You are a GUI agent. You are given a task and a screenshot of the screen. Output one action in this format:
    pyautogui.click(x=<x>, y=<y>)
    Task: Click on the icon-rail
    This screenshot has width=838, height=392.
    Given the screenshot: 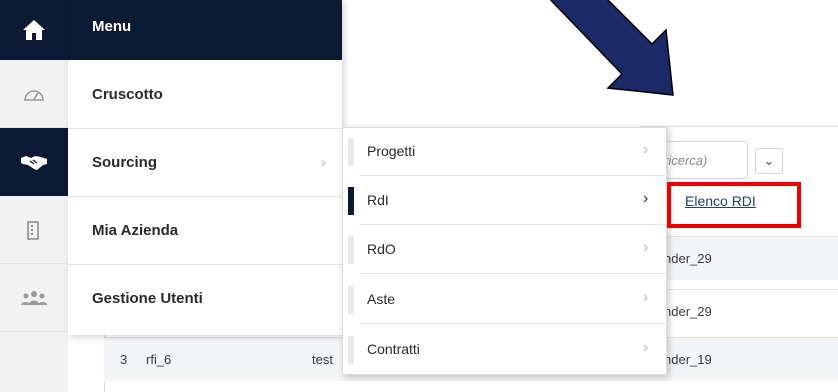 What is the action you would take?
    pyautogui.click(x=34, y=196)
    